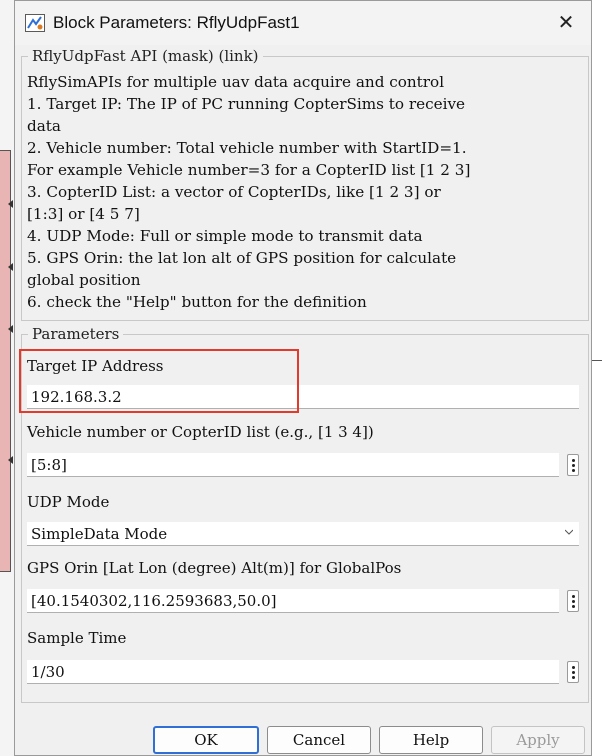 This screenshot has height=756, width=602. What do you see at coordinates (573, 601) in the screenshot?
I see `gps-orin-menu-button` at bounding box center [573, 601].